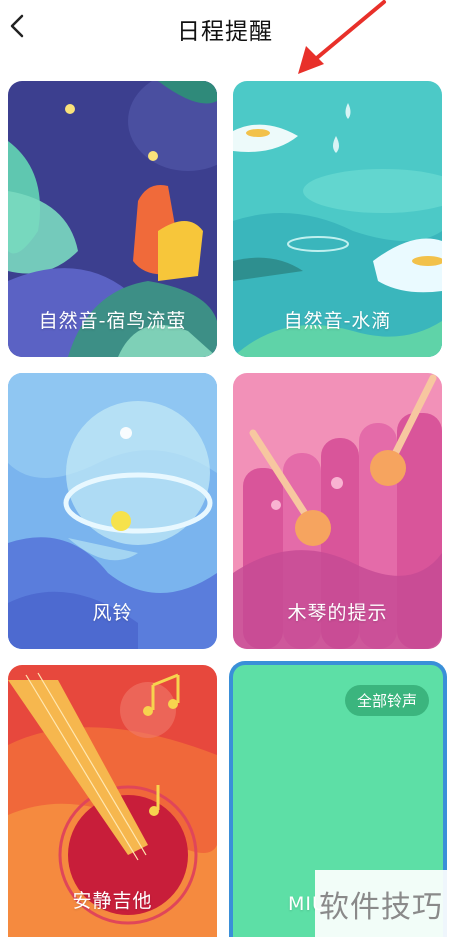 The image size is (450, 937). What do you see at coordinates (386, 700) in the screenshot?
I see `all-ringtones-button: 全部铃声` at bounding box center [386, 700].